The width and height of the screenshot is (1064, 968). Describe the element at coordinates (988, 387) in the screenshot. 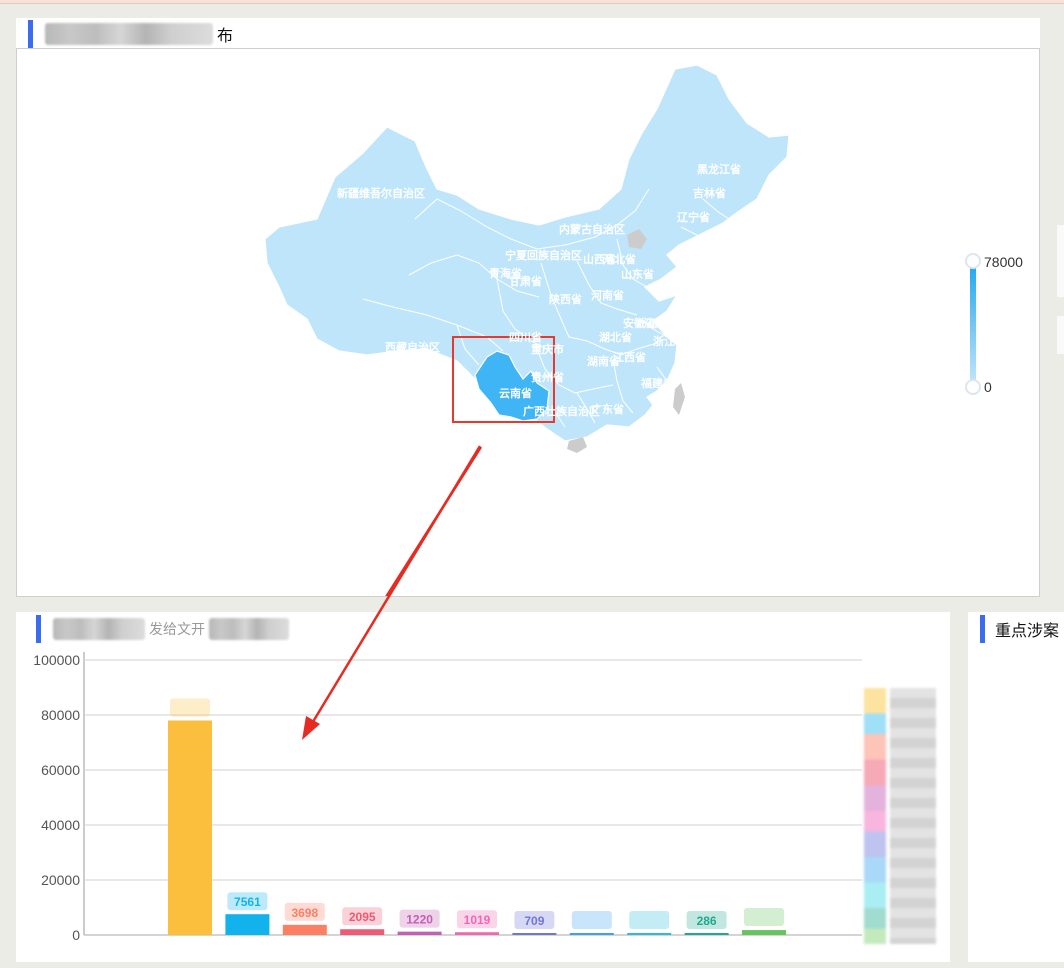

I see `visual-map-min: 0` at that location.